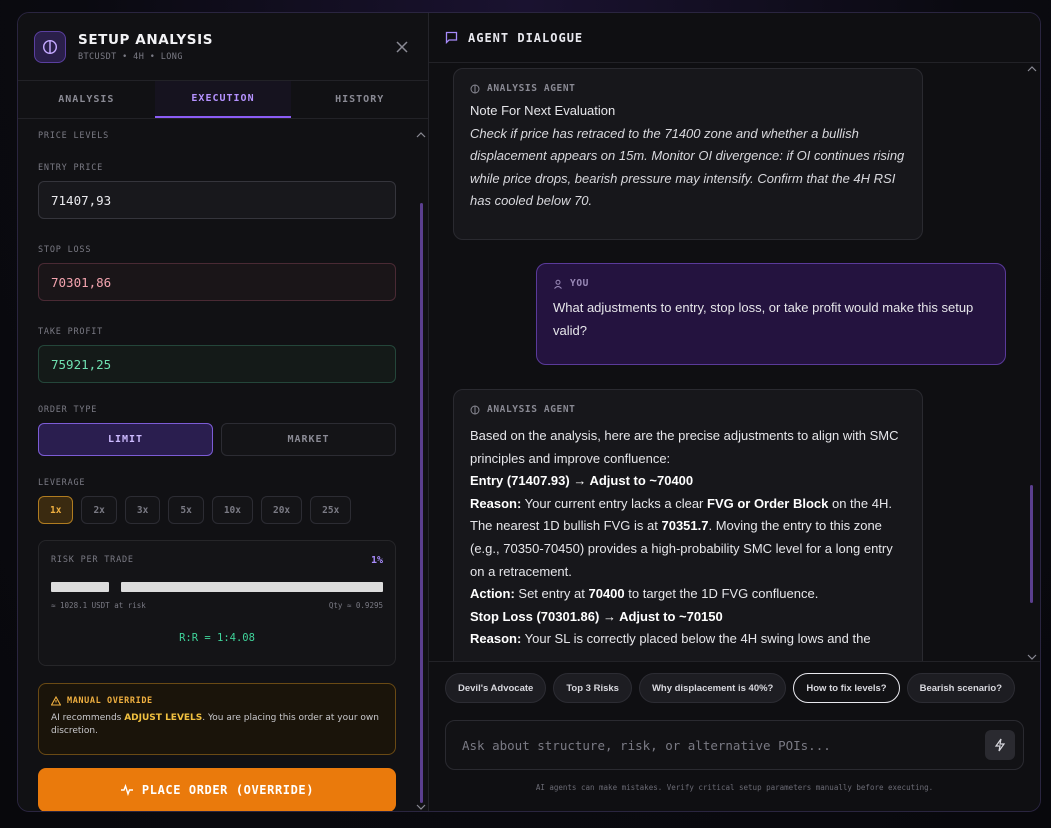 This screenshot has height=828, width=1051. Describe the element at coordinates (74, 136) in the screenshot. I see `price-levels-label: PRICE LEVELS` at that location.